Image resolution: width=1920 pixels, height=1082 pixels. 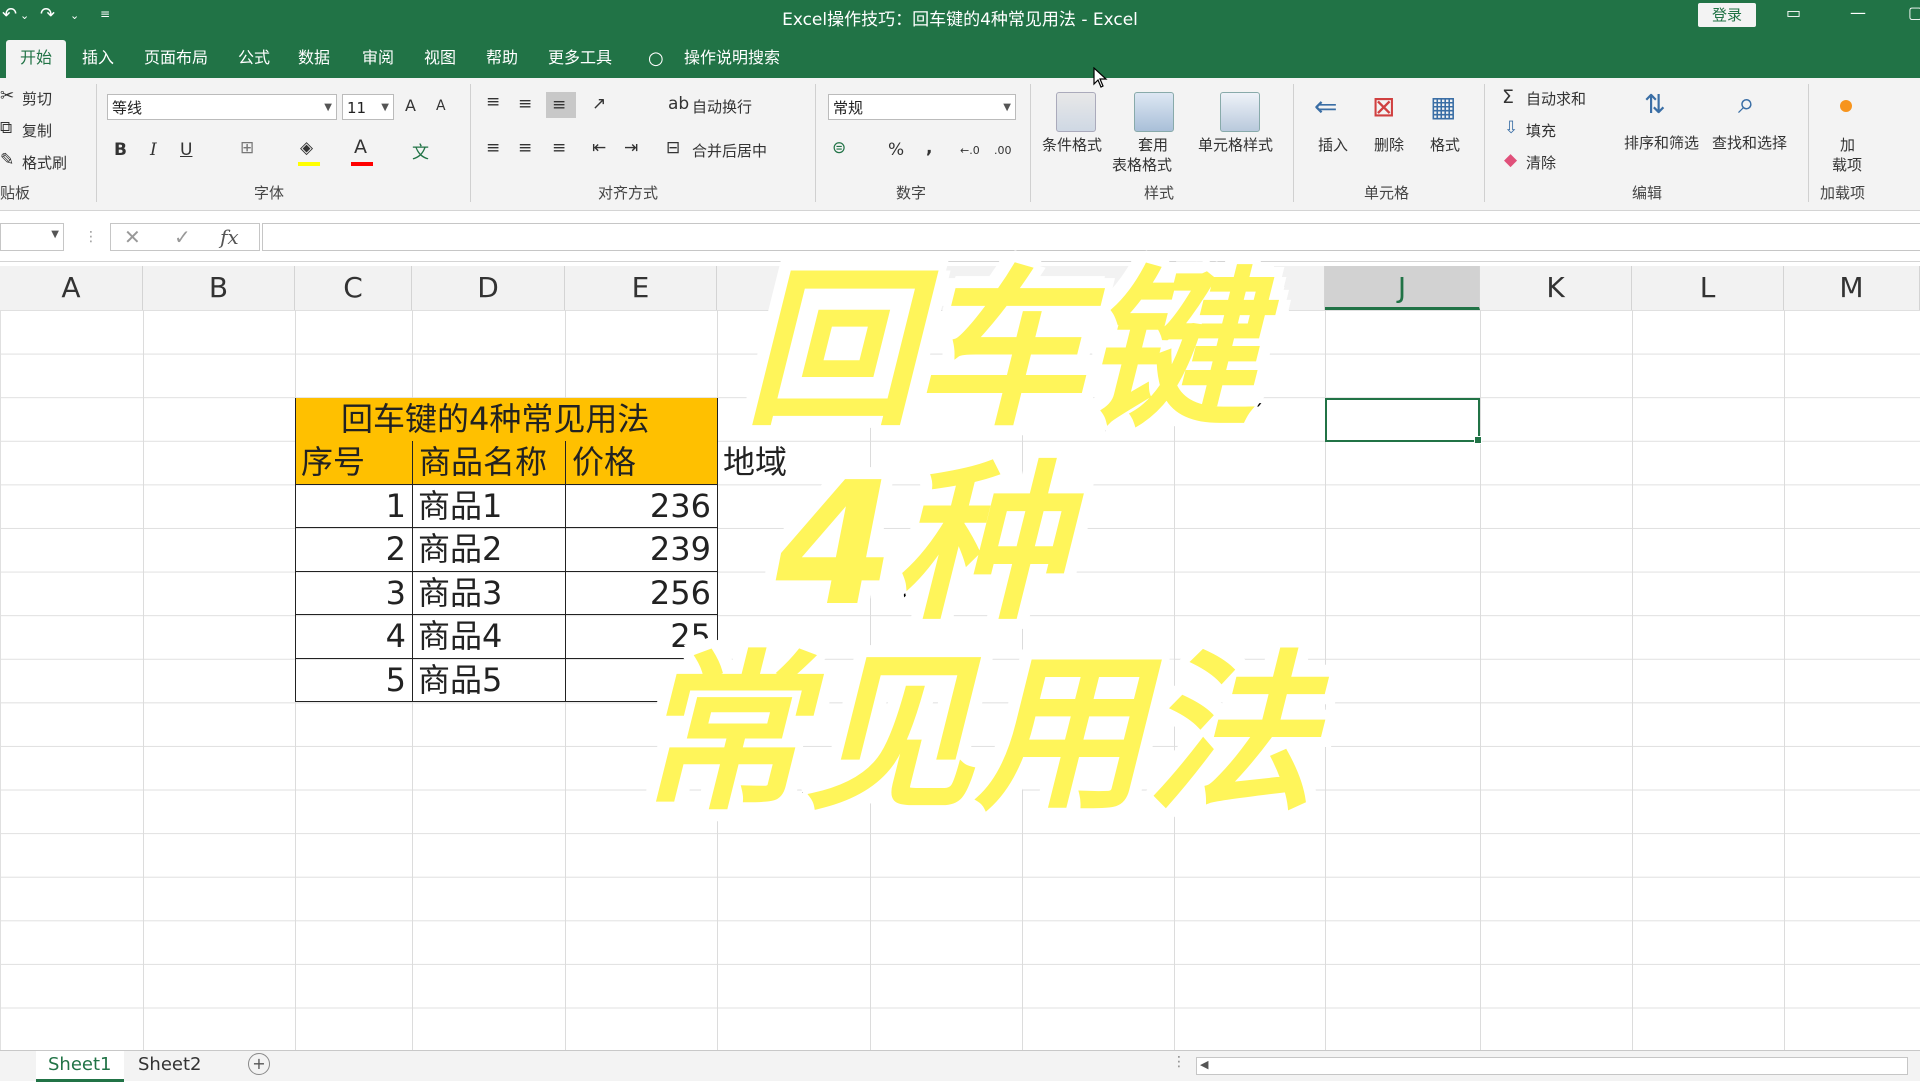 I want to click on tab-formulas: 公式, so click(x=254, y=59).